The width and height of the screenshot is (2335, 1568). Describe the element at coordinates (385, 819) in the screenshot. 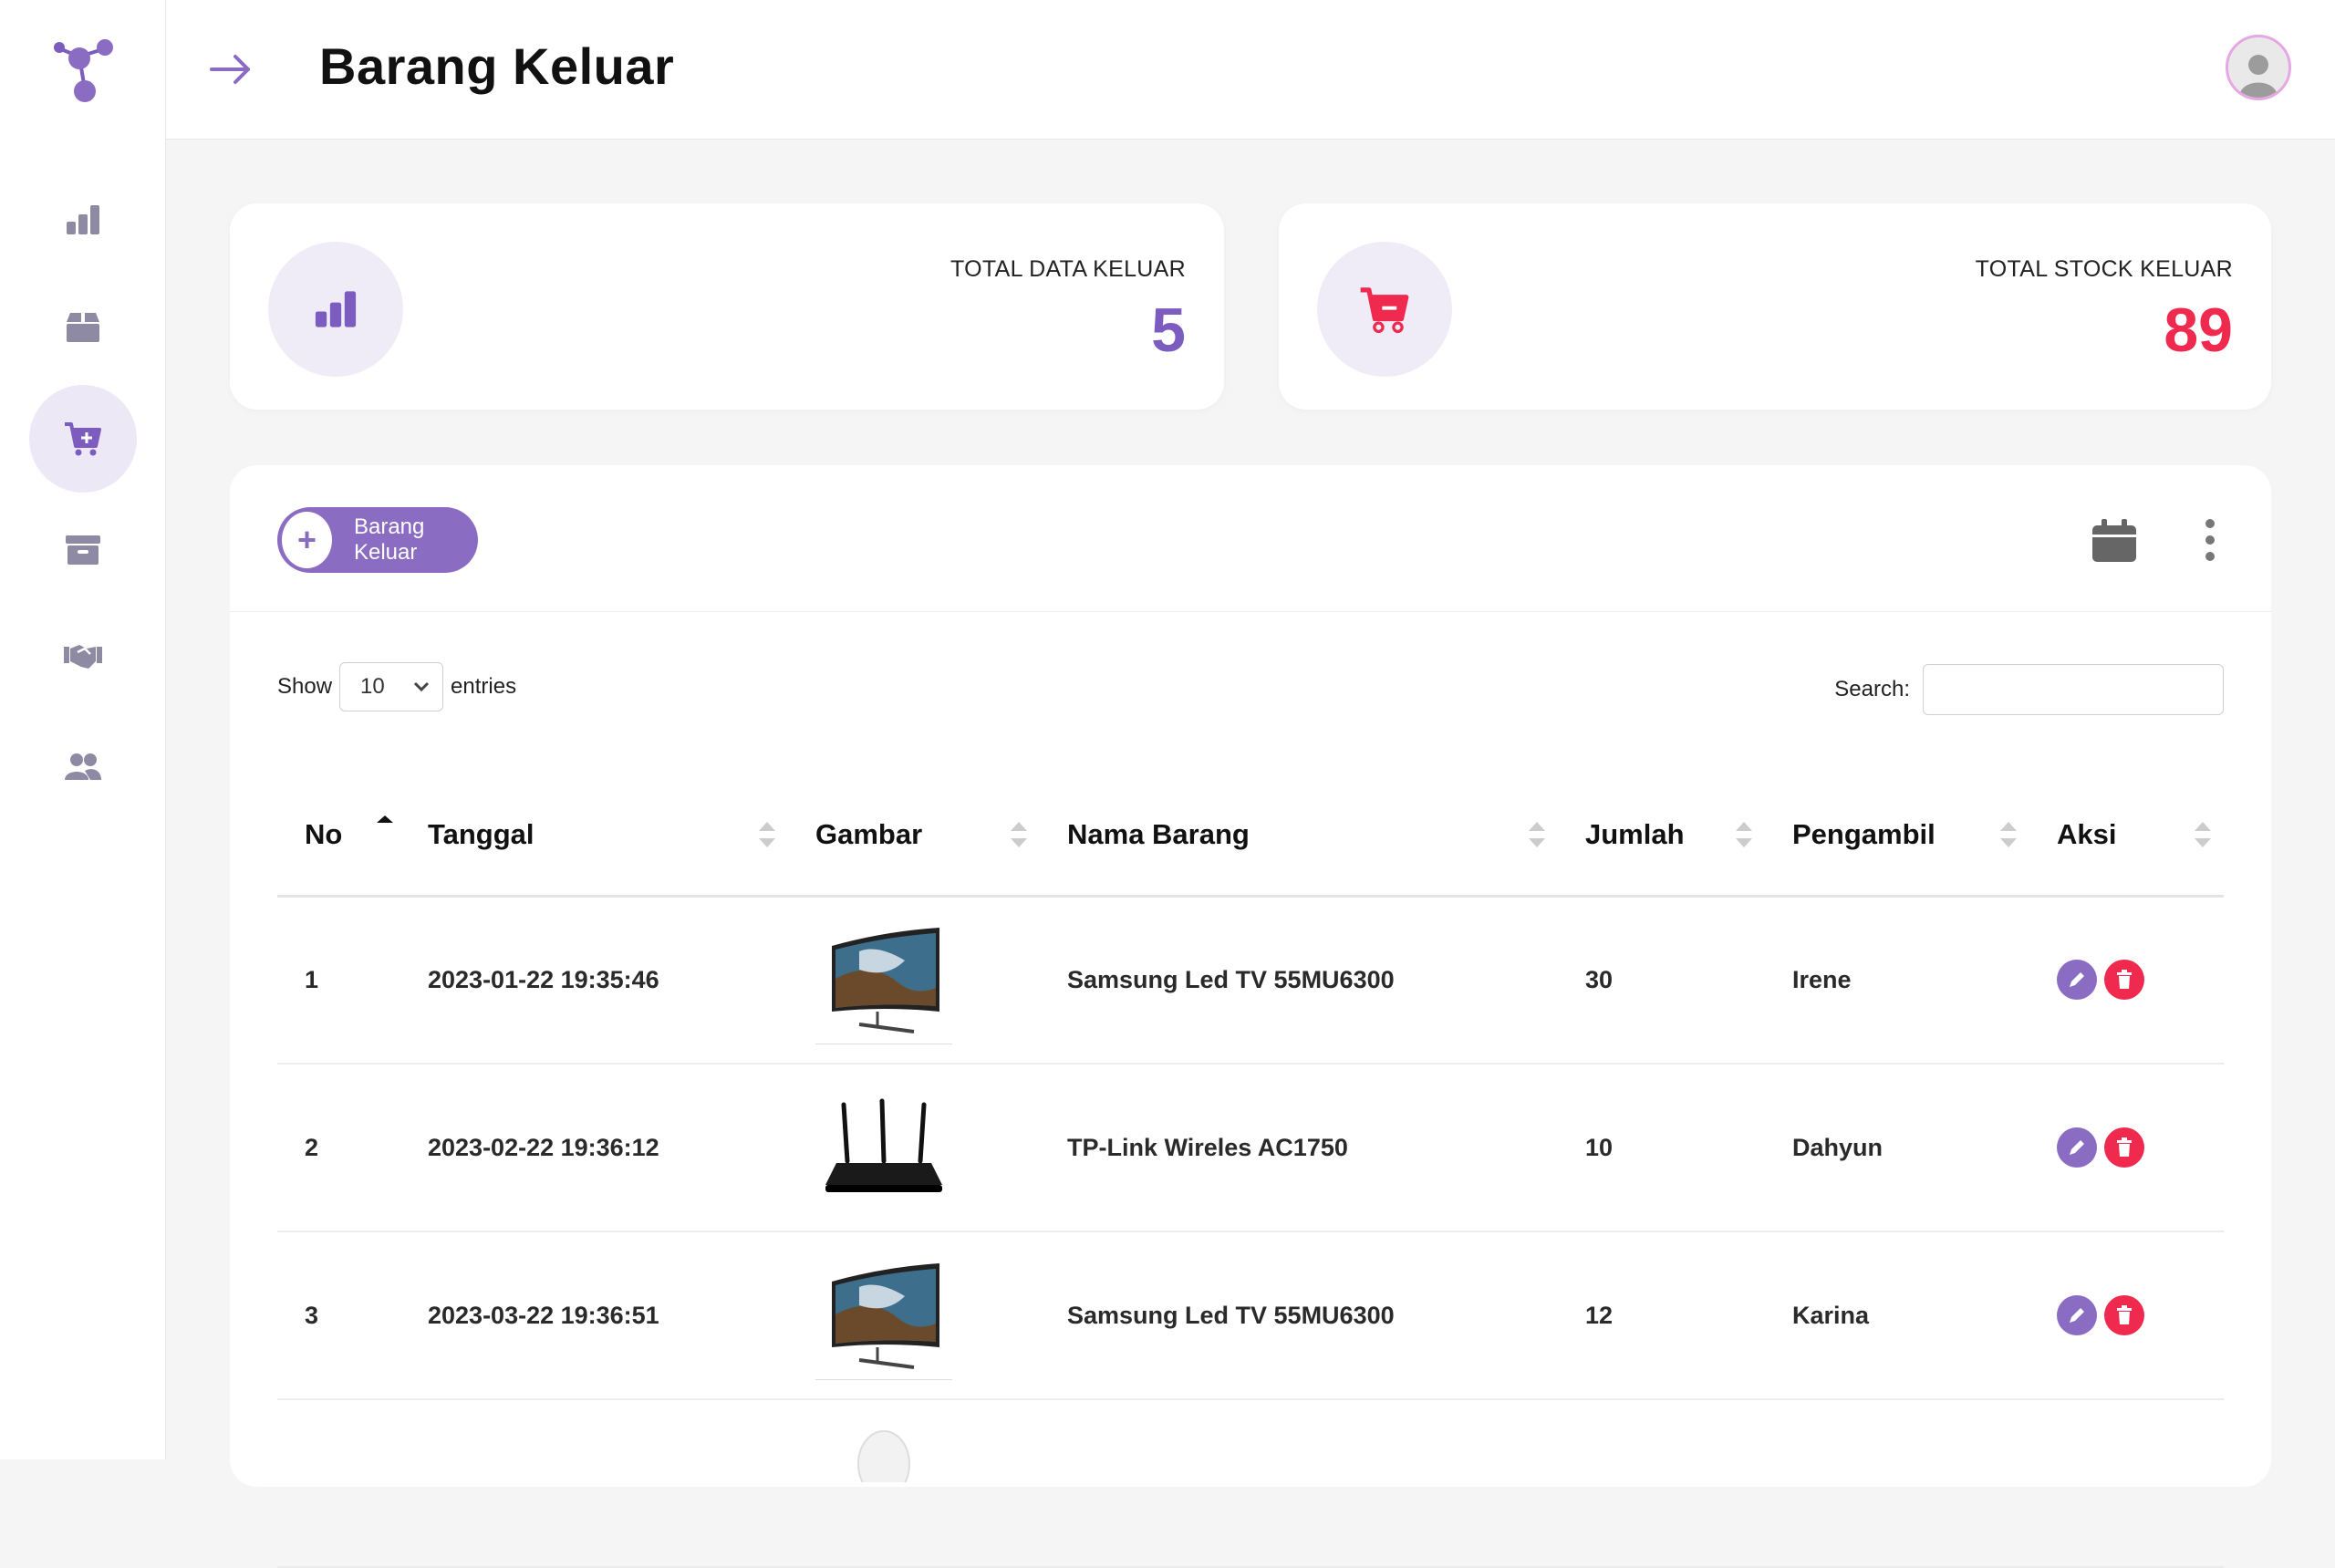

I see `sort-asc-icon` at that location.